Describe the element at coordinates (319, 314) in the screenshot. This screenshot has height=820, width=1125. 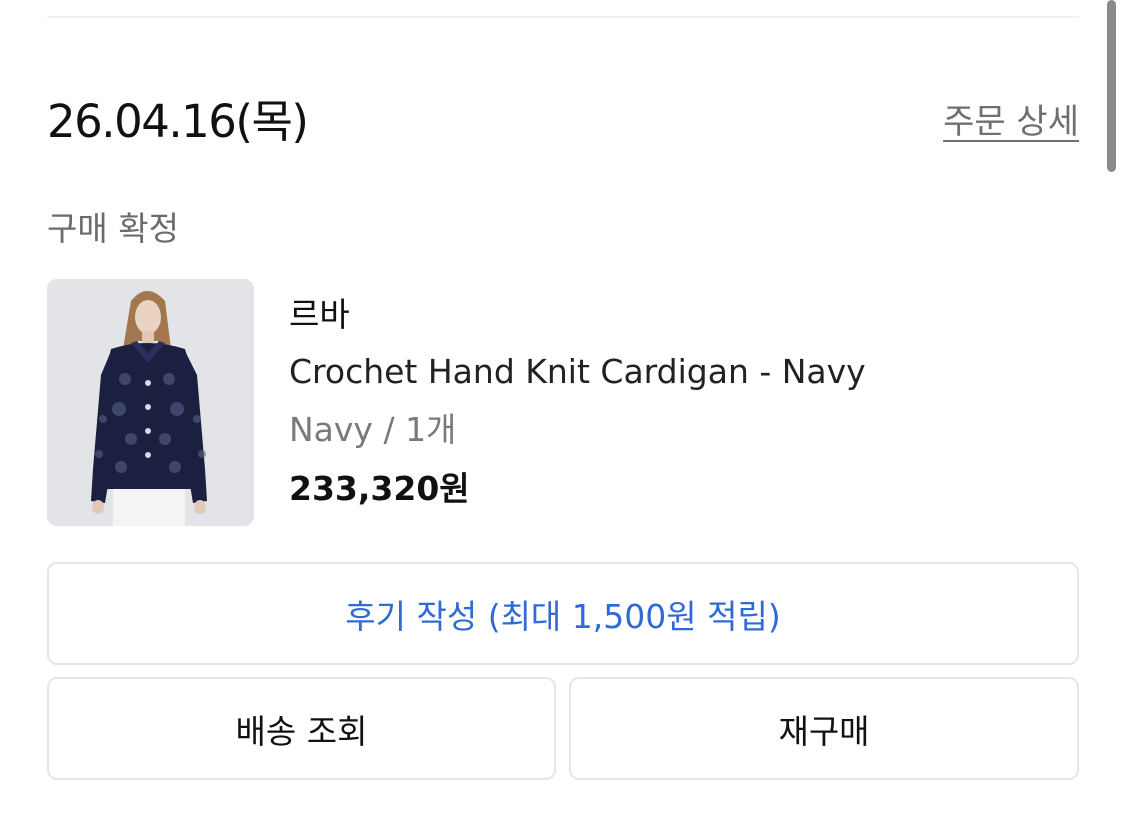
I see `product-brand: 르바` at that location.